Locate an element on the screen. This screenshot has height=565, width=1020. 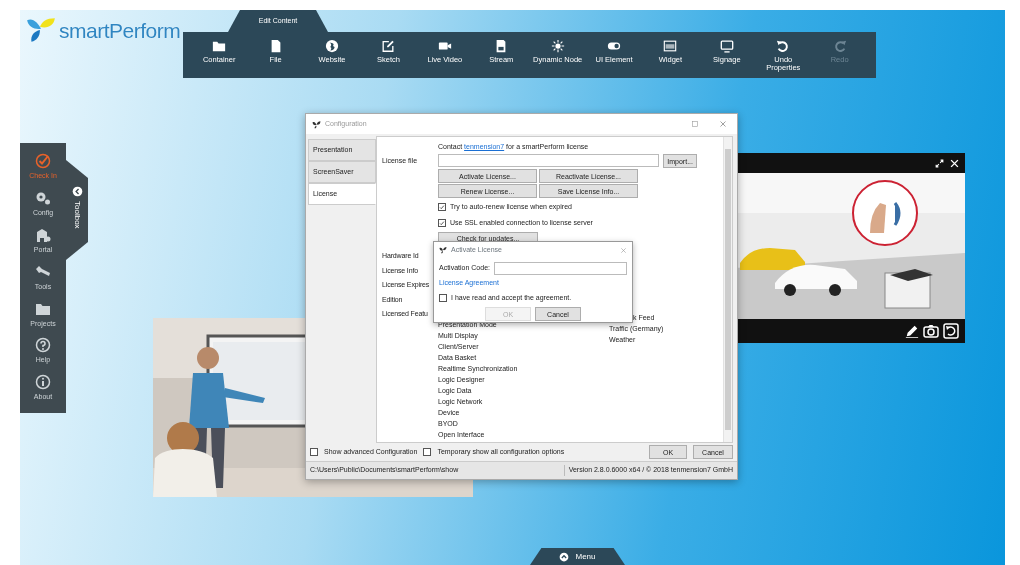
toolbox-label: Toolbox is located at coordinates (77, 215).